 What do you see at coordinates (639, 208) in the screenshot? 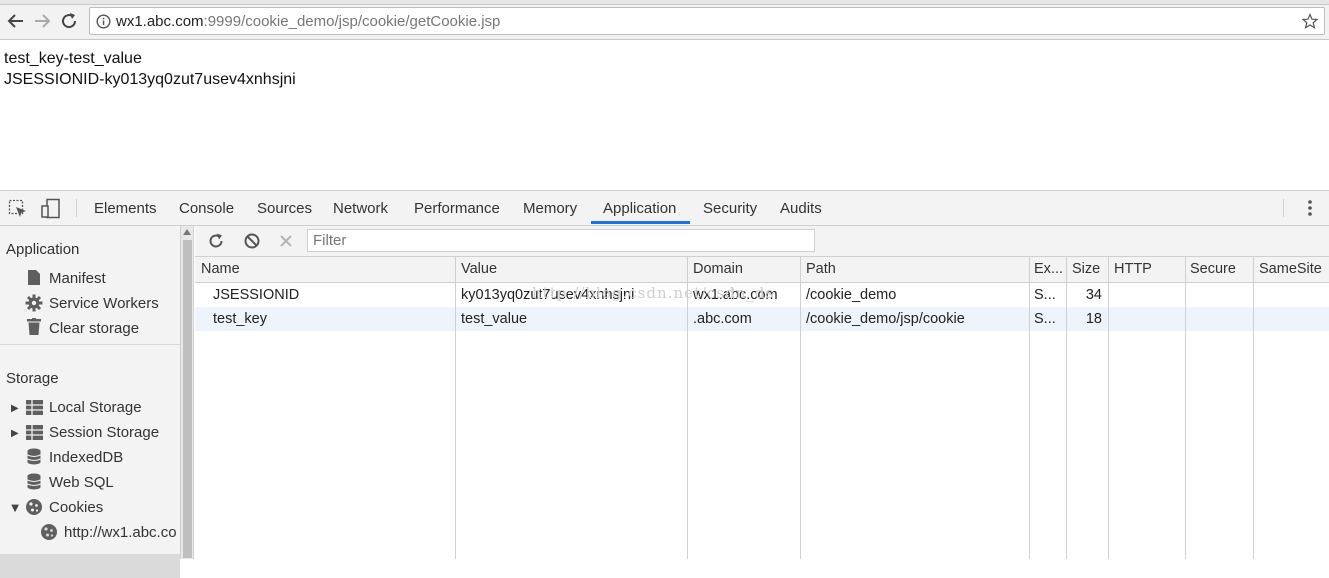
I see `tab-application: Application` at bounding box center [639, 208].